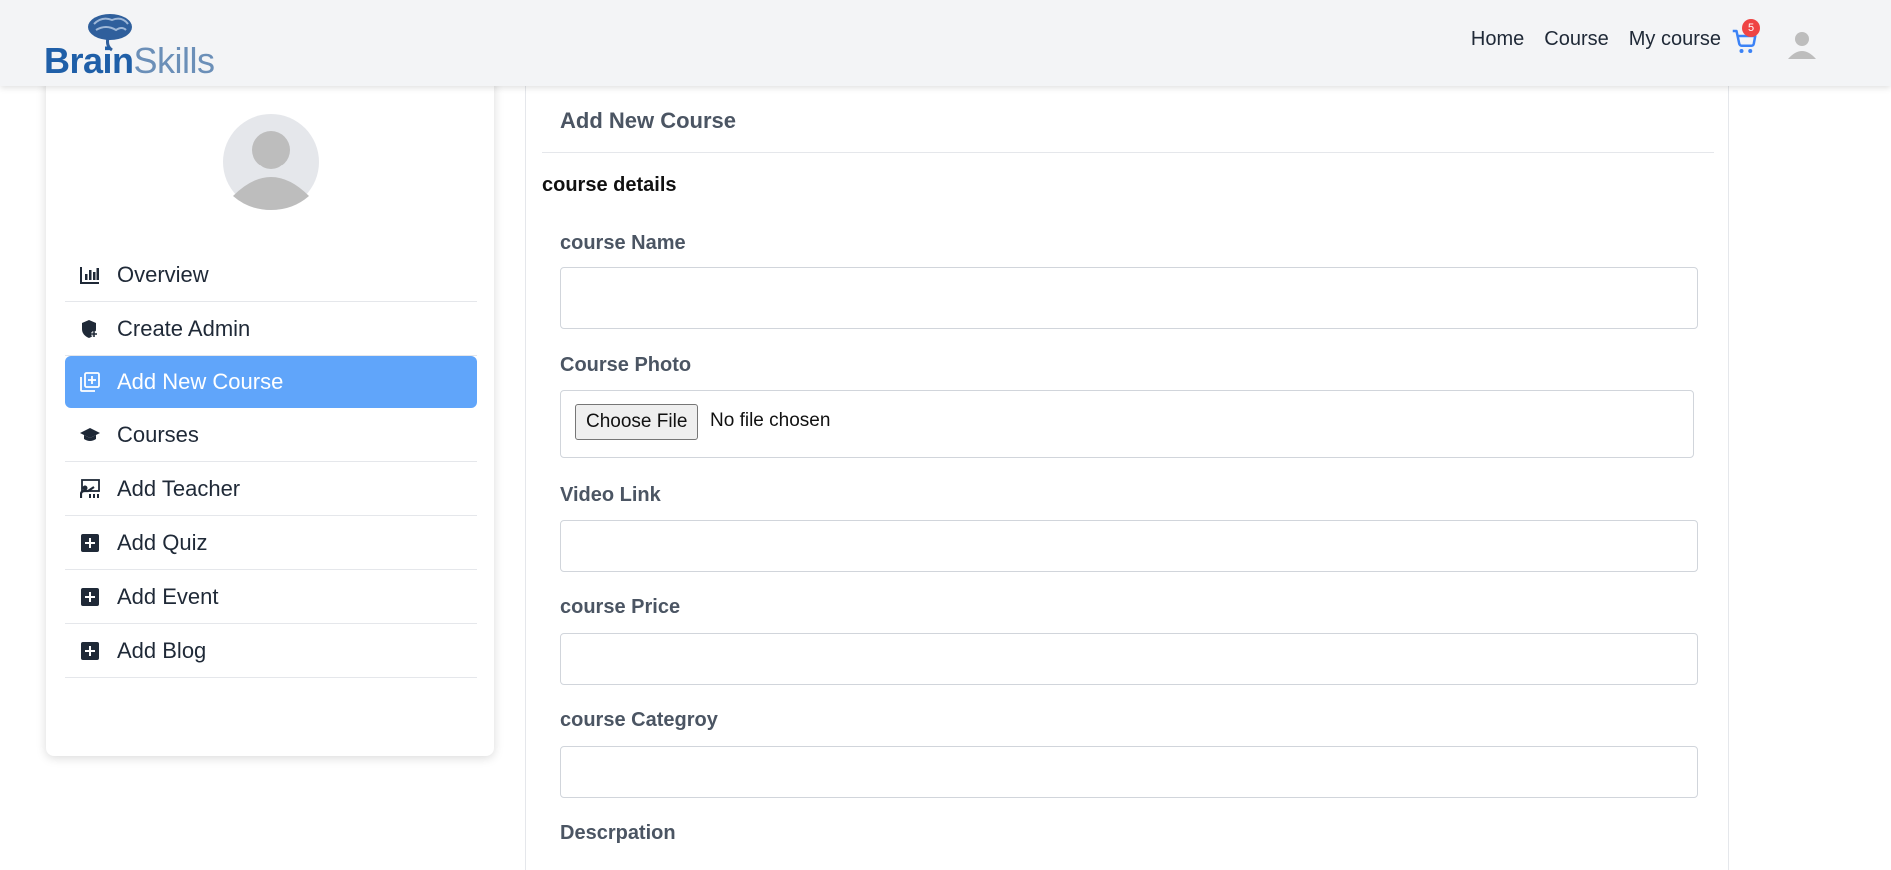 The image size is (1891, 870). I want to click on description-label: Descrpation, so click(618, 833).